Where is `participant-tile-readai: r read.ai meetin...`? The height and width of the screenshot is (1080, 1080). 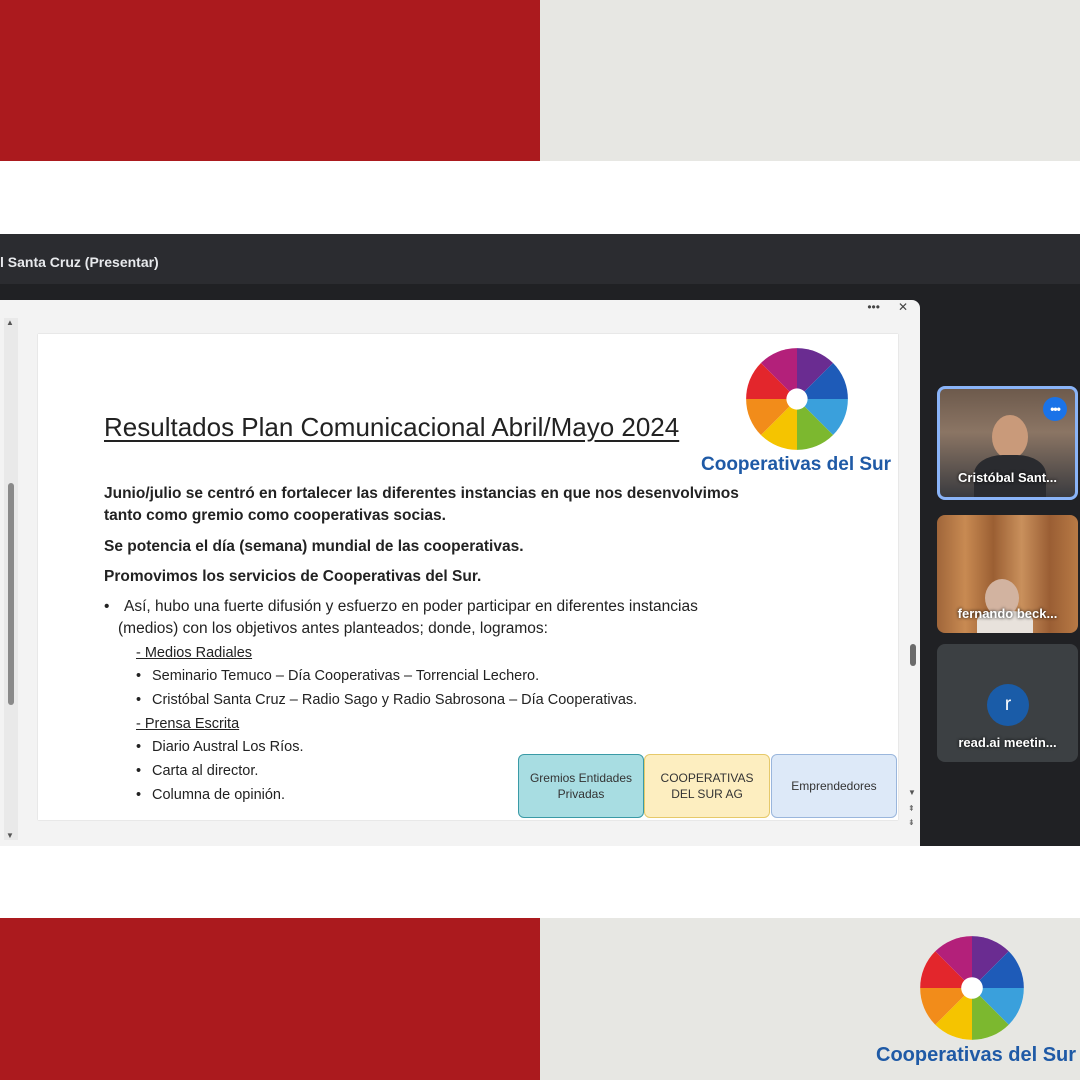 participant-tile-readai: r read.ai meetin... is located at coordinates (1007, 703).